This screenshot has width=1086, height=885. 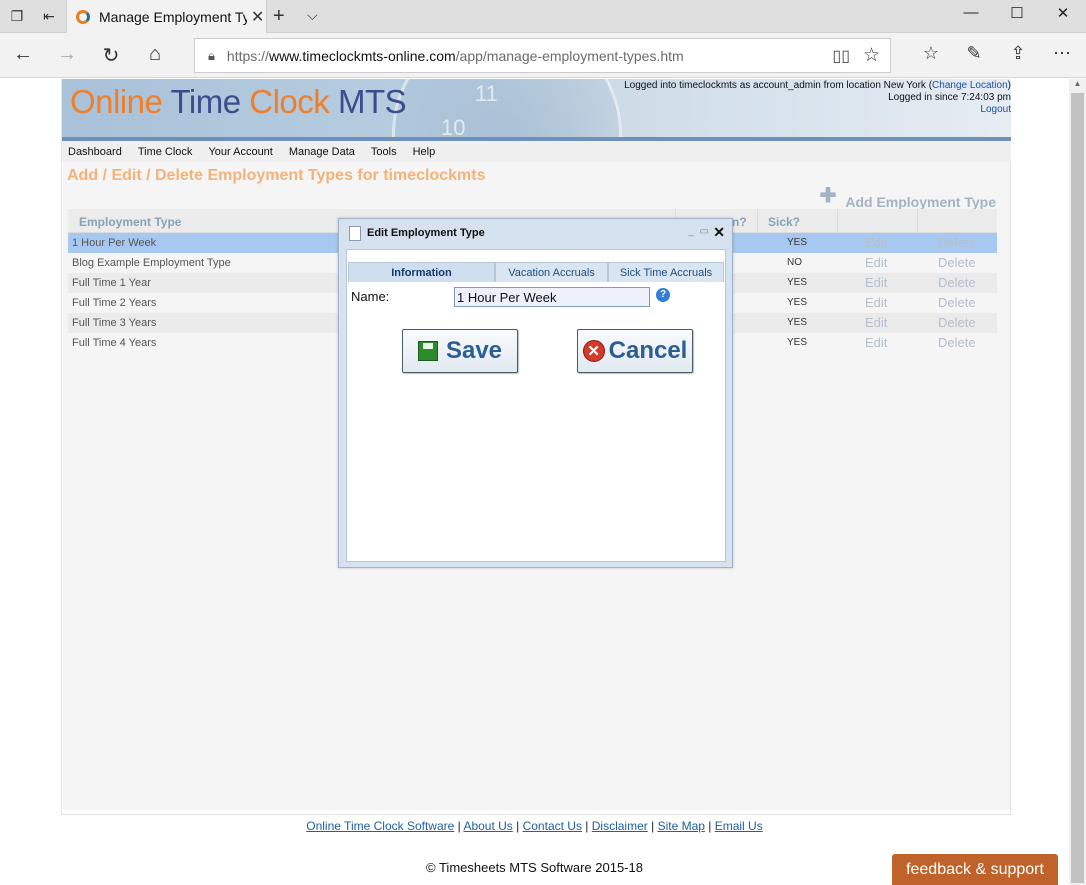 What do you see at coordinates (111, 283) in the screenshot?
I see `row-name: Full Time 1 Year` at bounding box center [111, 283].